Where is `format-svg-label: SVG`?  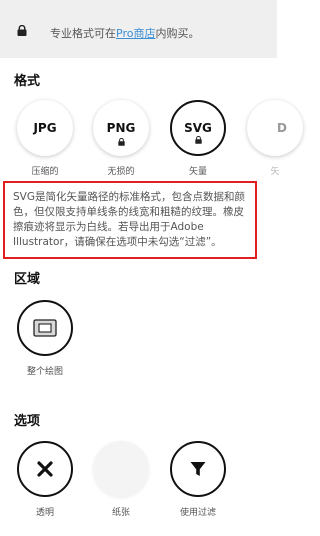 format-svg-label: SVG is located at coordinates (198, 128).